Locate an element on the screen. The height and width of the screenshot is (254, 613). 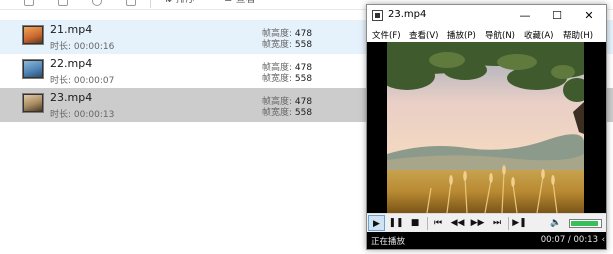
paste-icon is located at coordinates (63, 3).